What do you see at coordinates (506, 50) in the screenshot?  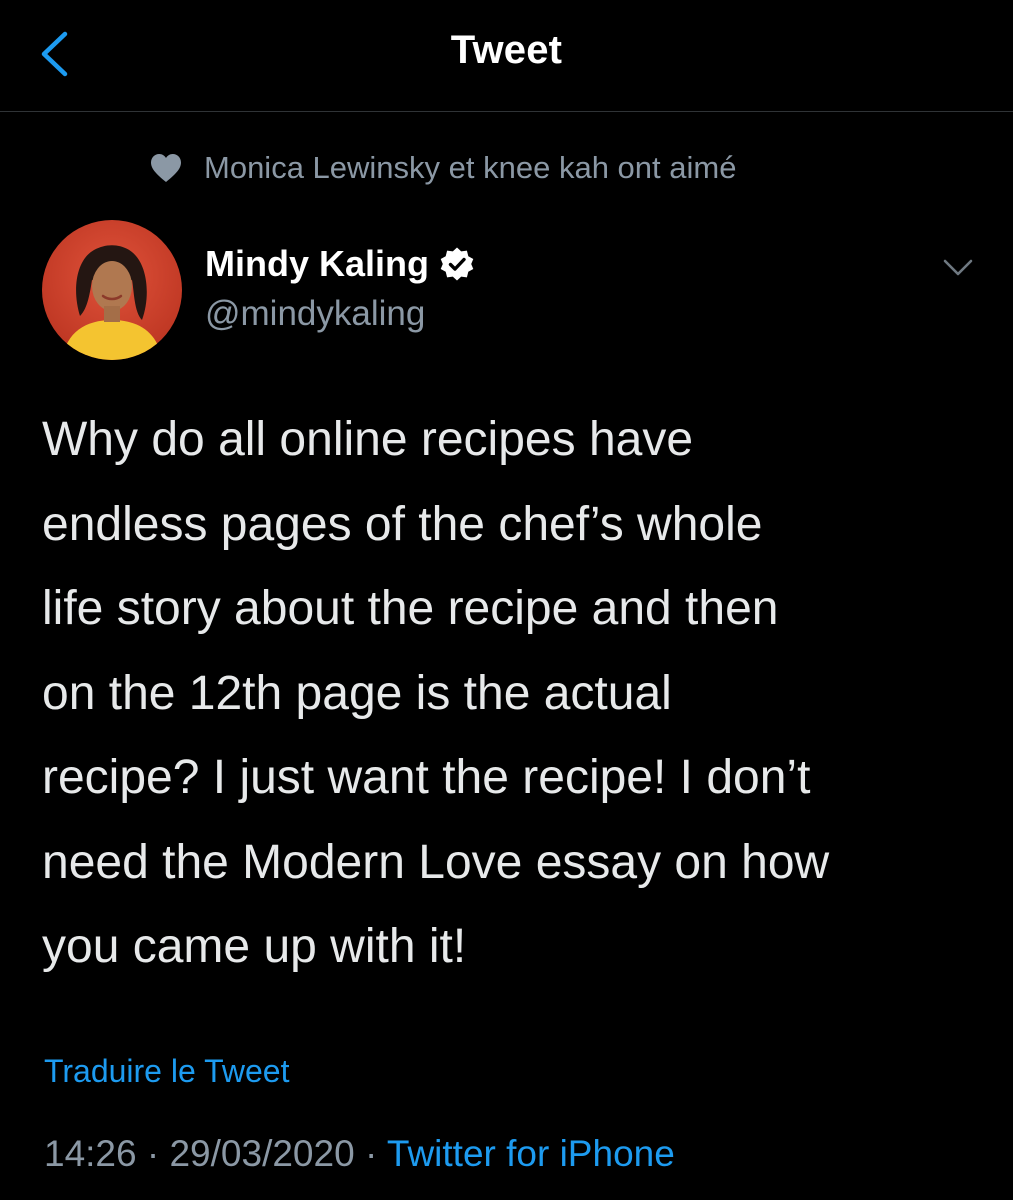 I see `page-title: Tweet` at bounding box center [506, 50].